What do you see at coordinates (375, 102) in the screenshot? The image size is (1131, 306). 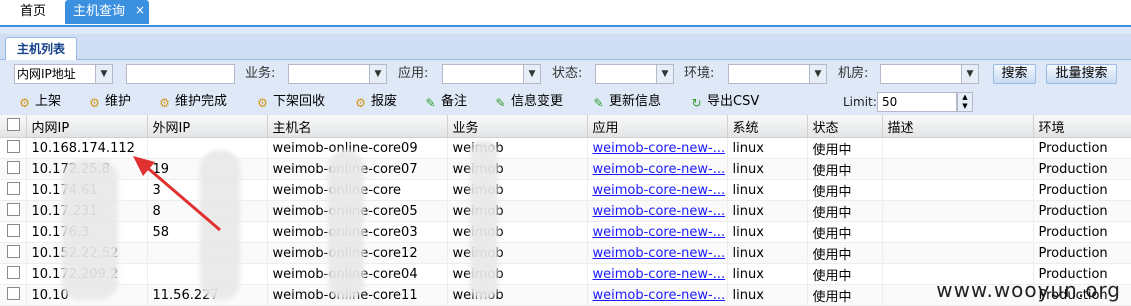 I see `scrap-button: ⚙ 报废` at bounding box center [375, 102].